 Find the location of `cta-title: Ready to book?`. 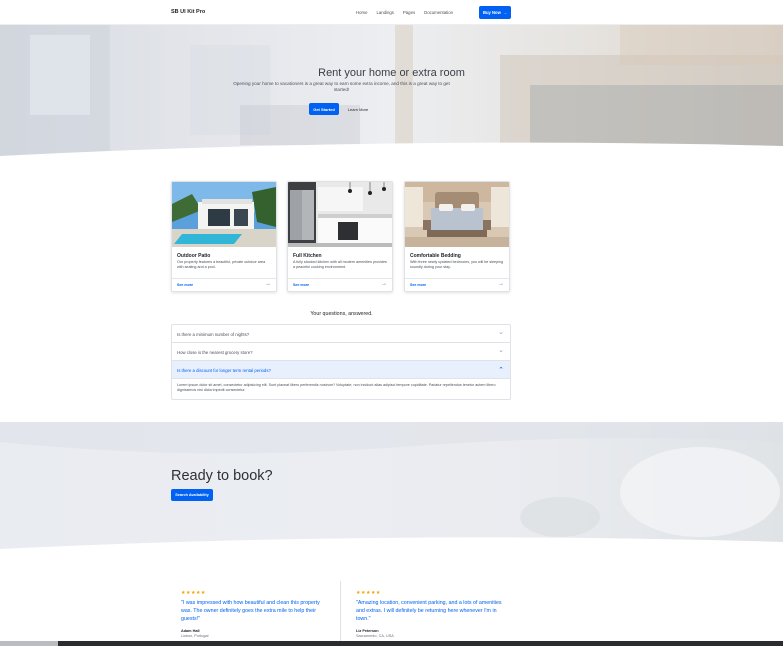

cta-title: Ready to book? is located at coordinates (222, 476).